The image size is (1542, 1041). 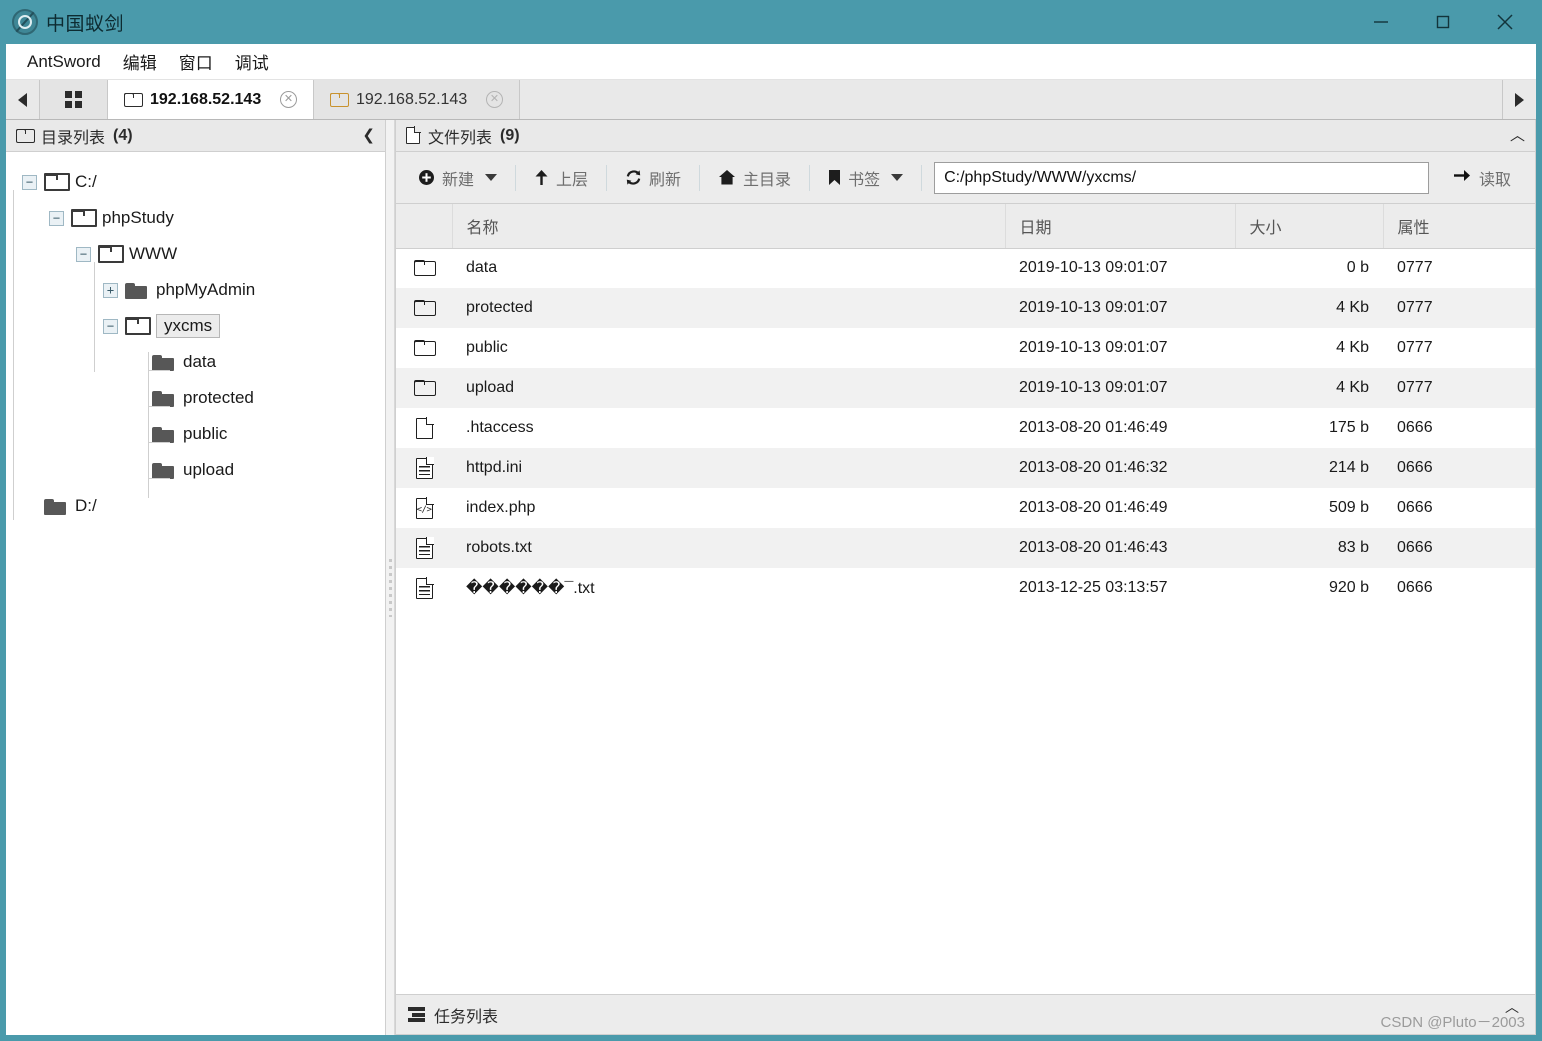 I want to click on row-attr: 0777, so click(x=1459, y=308).